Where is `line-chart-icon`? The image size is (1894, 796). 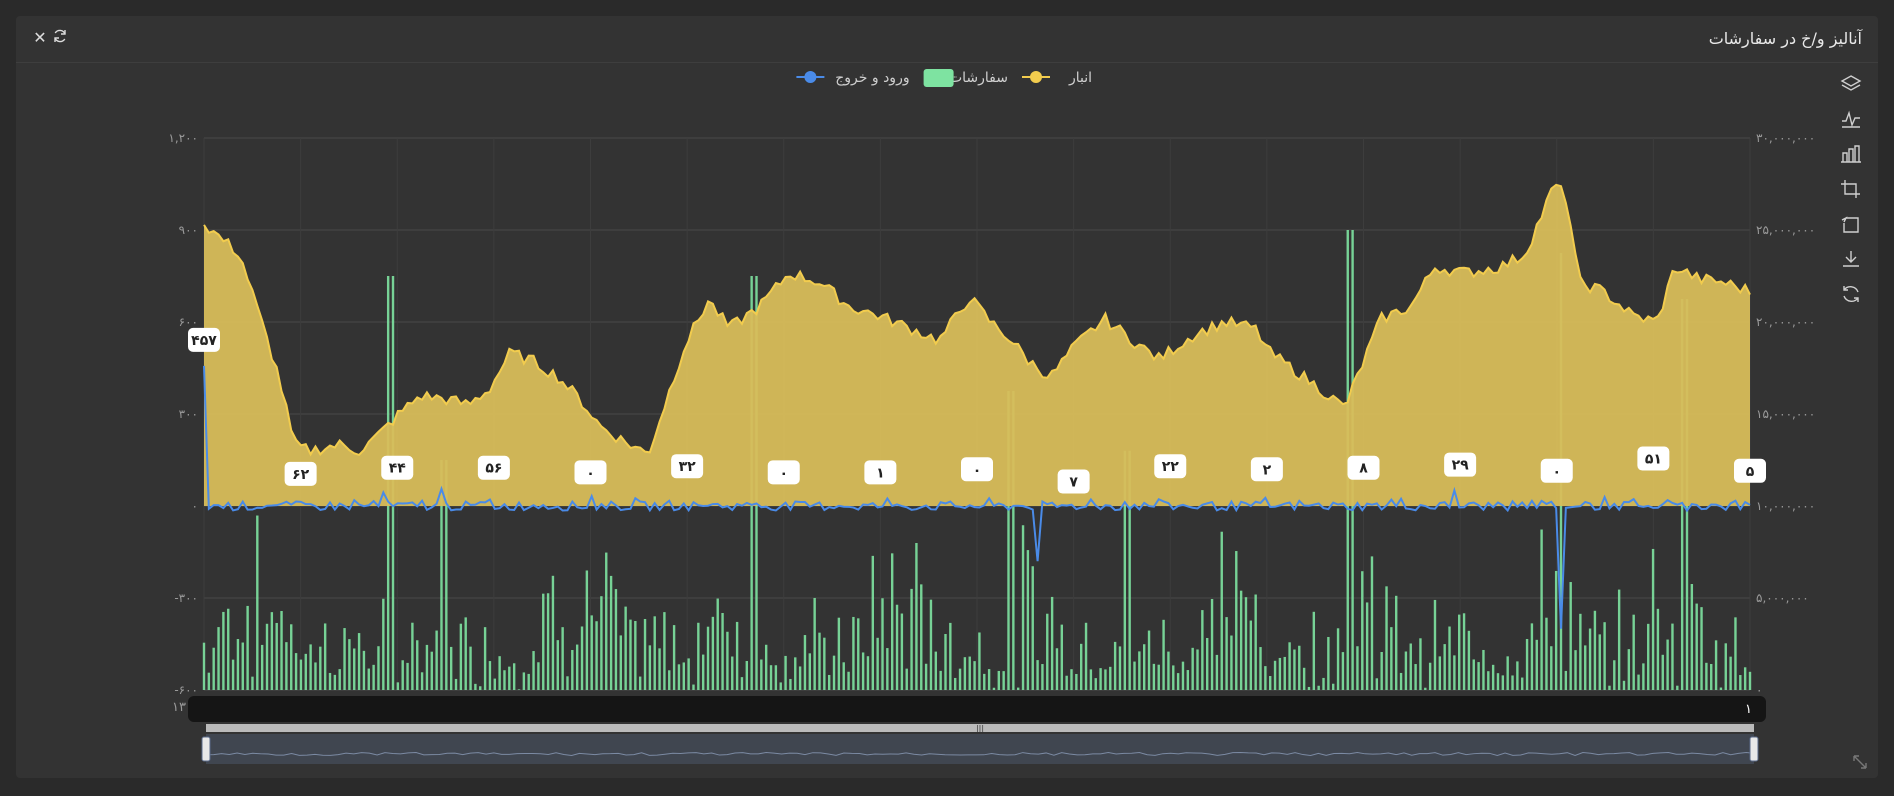 line-chart-icon is located at coordinates (1851, 118).